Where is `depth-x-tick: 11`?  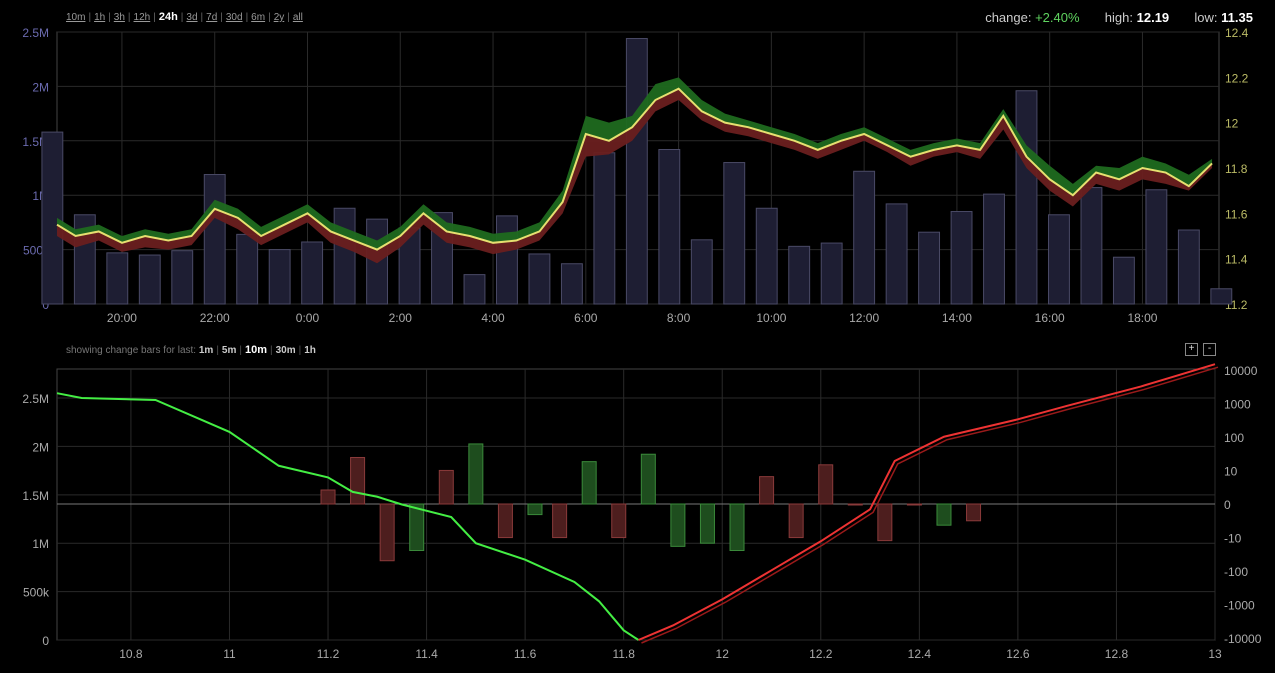
depth-x-tick: 11 is located at coordinates (229, 654).